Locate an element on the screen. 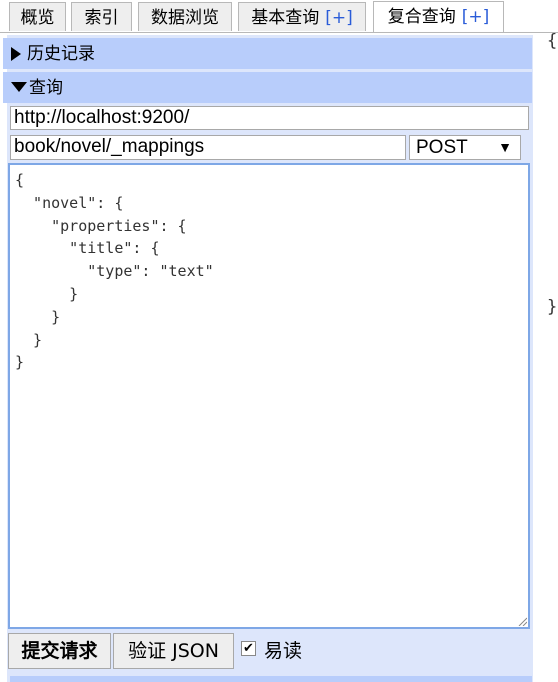 This screenshot has height=682, width=558. base-url-input: http://localhost:9200/ is located at coordinates (269, 118).